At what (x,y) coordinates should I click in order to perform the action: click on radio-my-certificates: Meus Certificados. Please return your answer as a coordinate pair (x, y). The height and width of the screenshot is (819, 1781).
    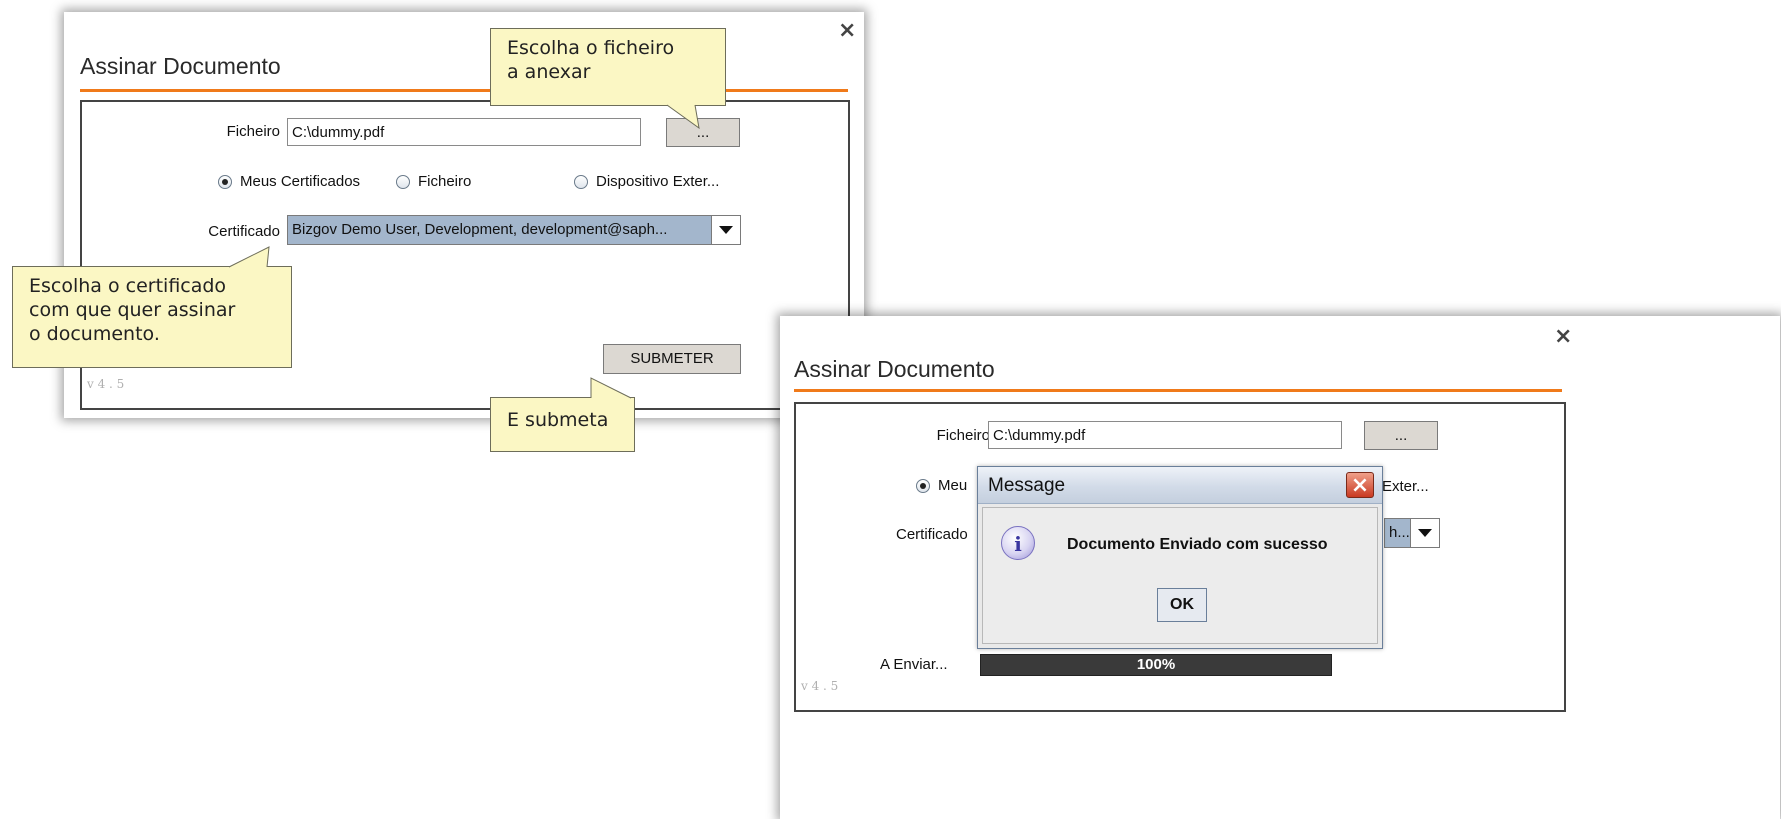
    Looking at the image, I should click on (289, 181).